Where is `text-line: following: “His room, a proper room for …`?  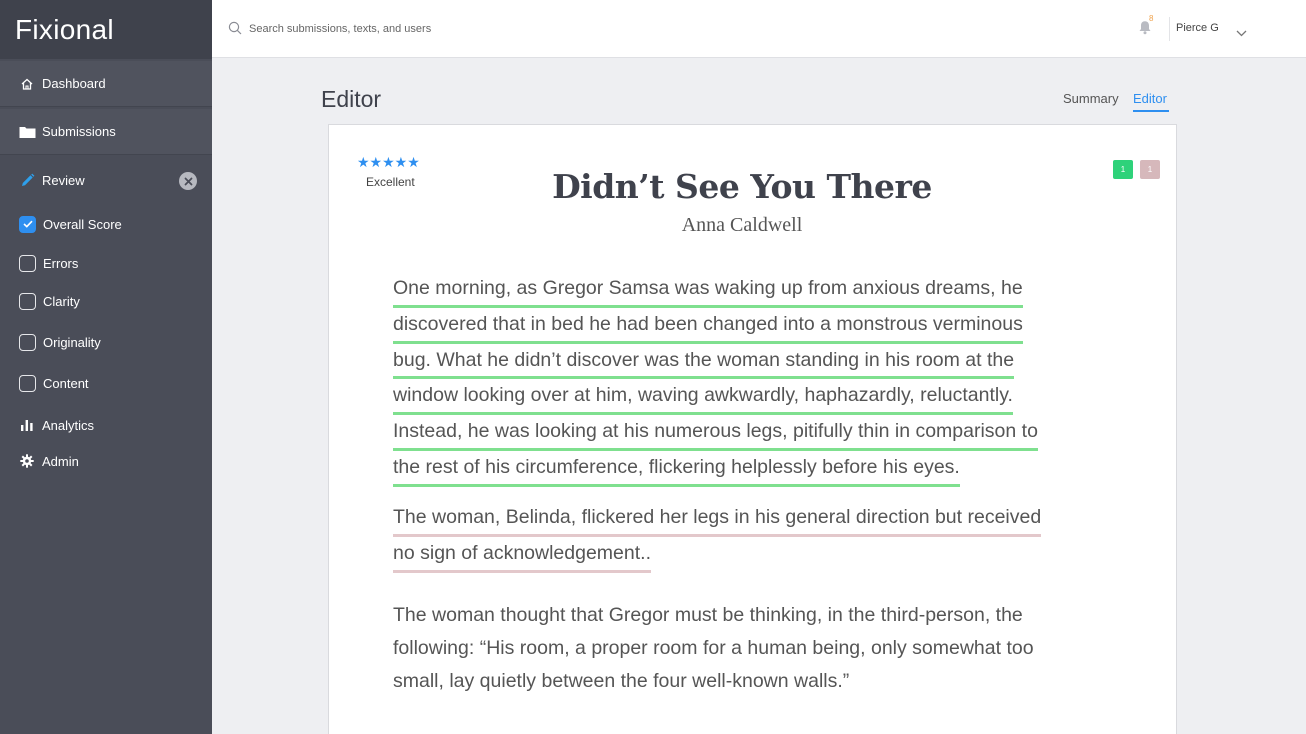
text-line: following: “His room, a proper room for … is located at coordinates (713, 647).